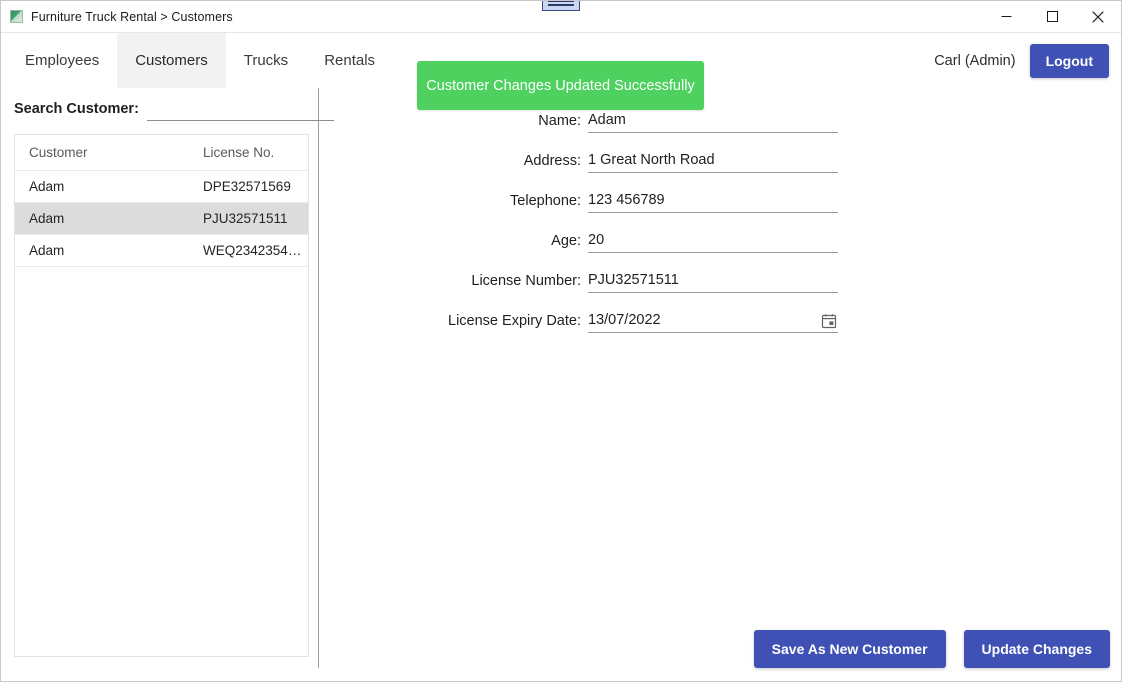 This screenshot has width=1122, height=682. I want to click on minimize-icon, so click(1006, 16).